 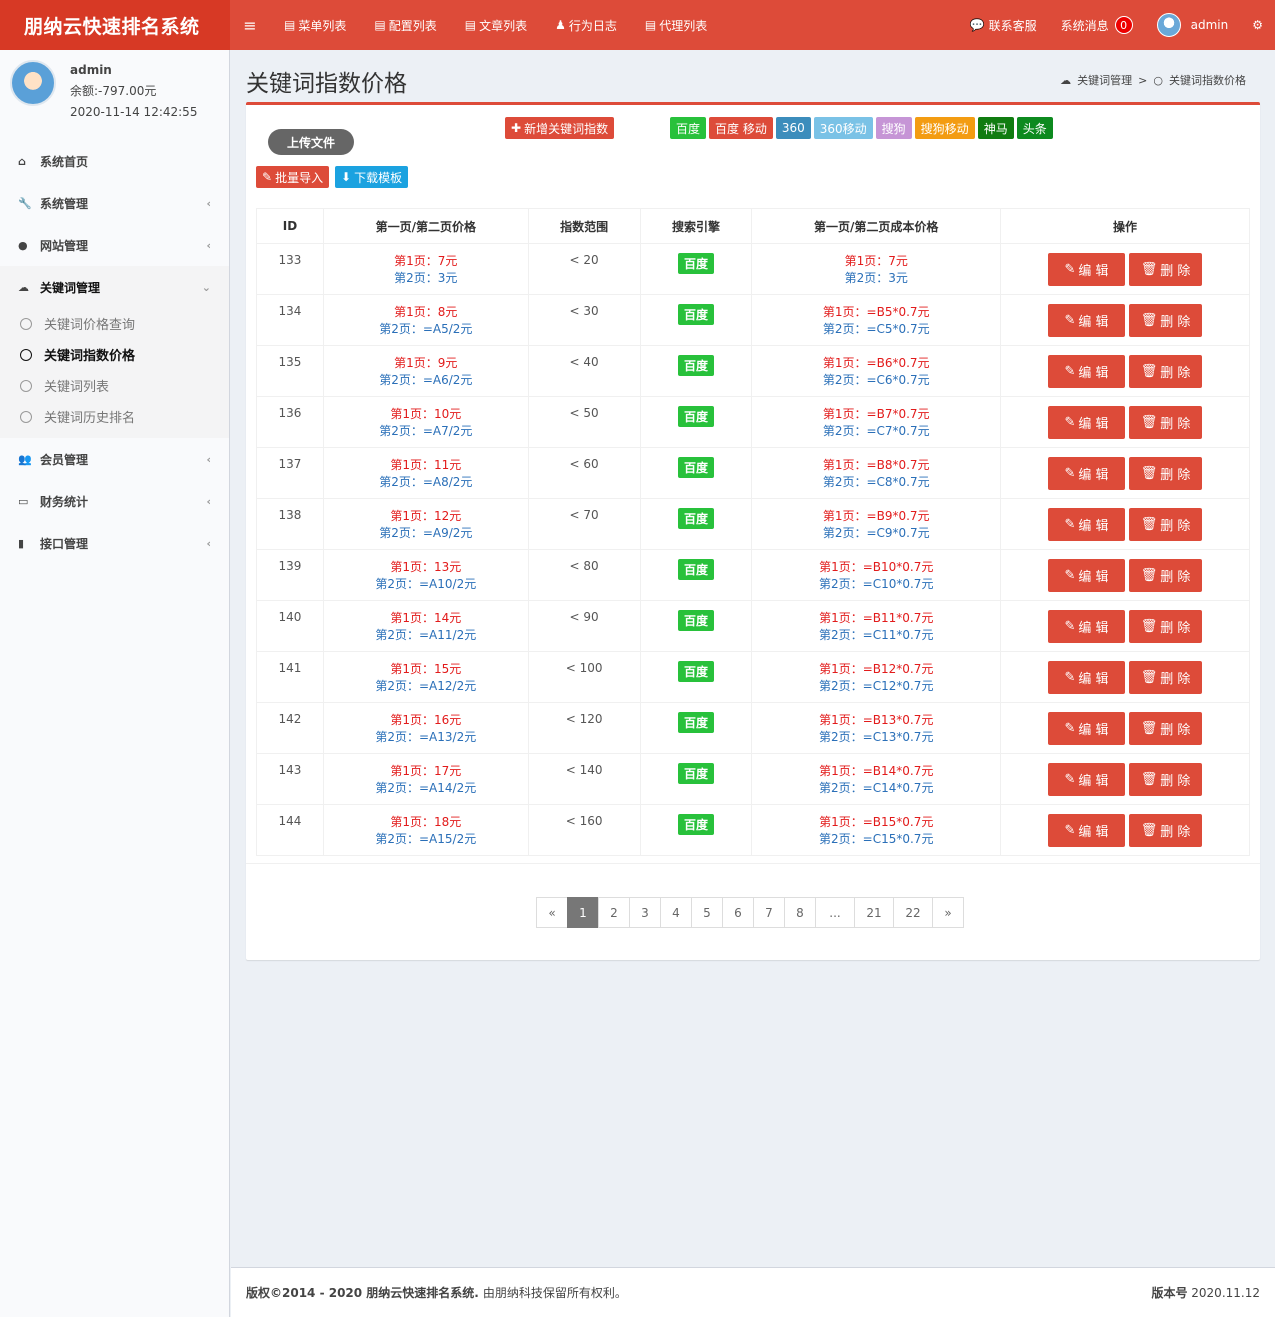 What do you see at coordinates (114, 459) in the screenshot?
I see `sidebar-item-members: 👥 会员管理 ‹` at bounding box center [114, 459].